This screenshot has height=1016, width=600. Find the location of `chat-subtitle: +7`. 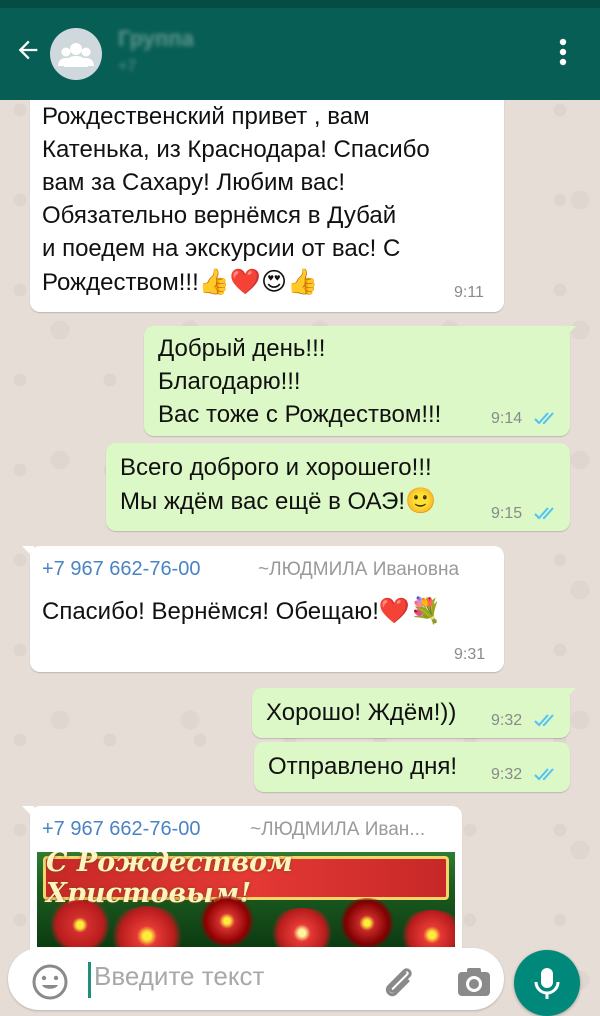

chat-subtitle: +7 is located at coordinates (127, 67).